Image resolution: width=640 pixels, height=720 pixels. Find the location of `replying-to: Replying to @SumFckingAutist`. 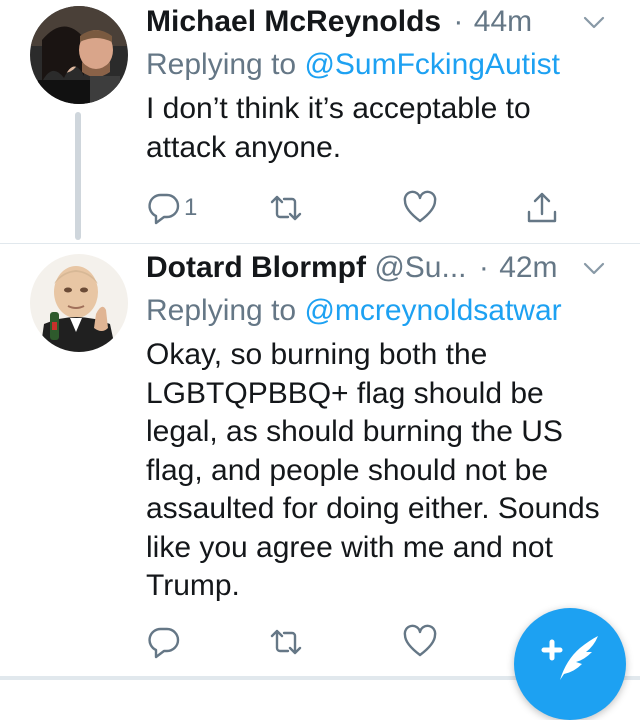

replying-to: Replying to @SumFckingAutist is located at coordinates (388, 65).